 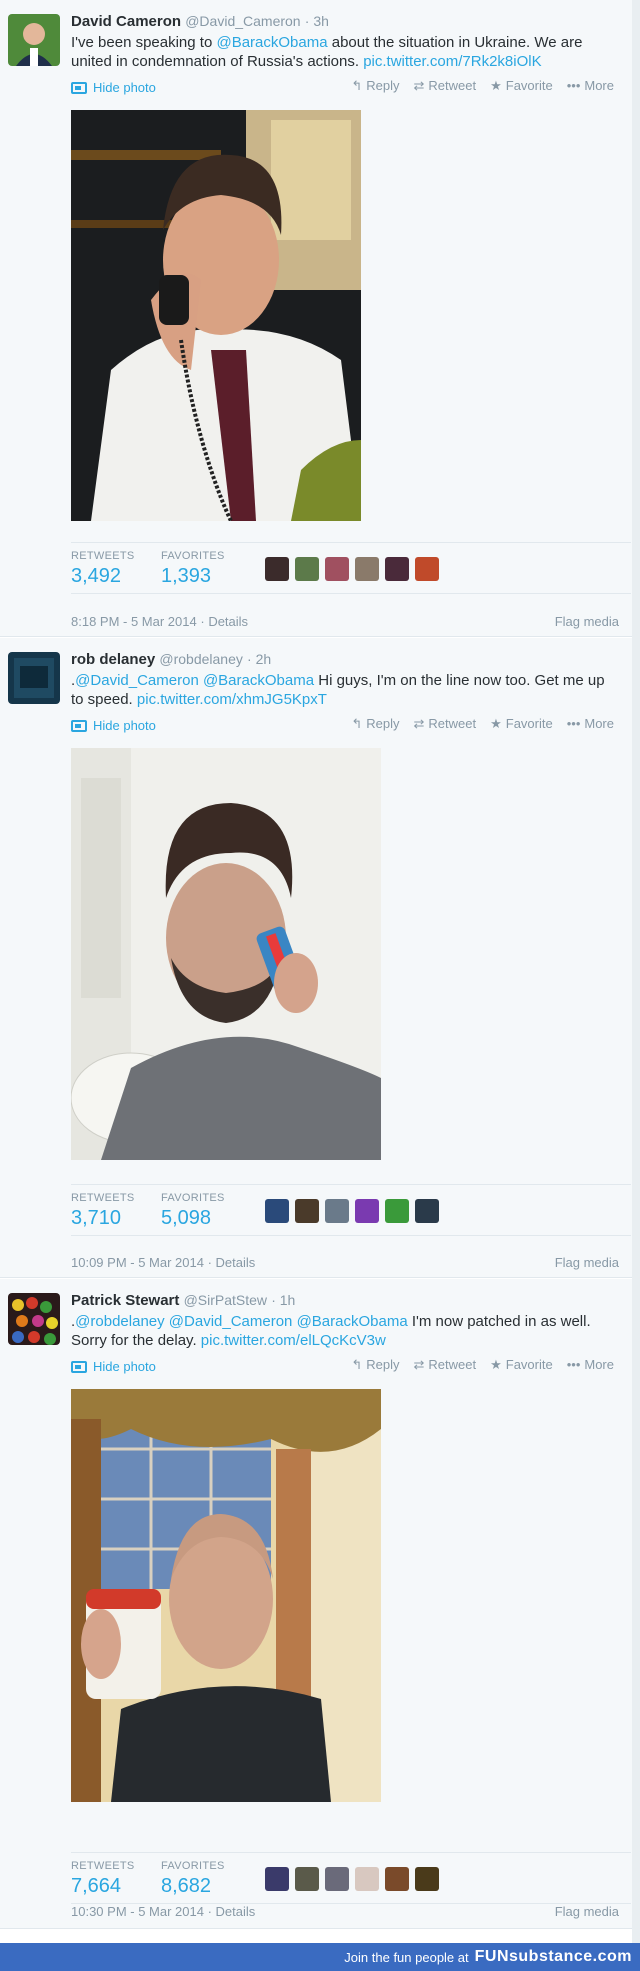 I want to click on favorites-label: FAVORITES, so click(x=193, y=1198).